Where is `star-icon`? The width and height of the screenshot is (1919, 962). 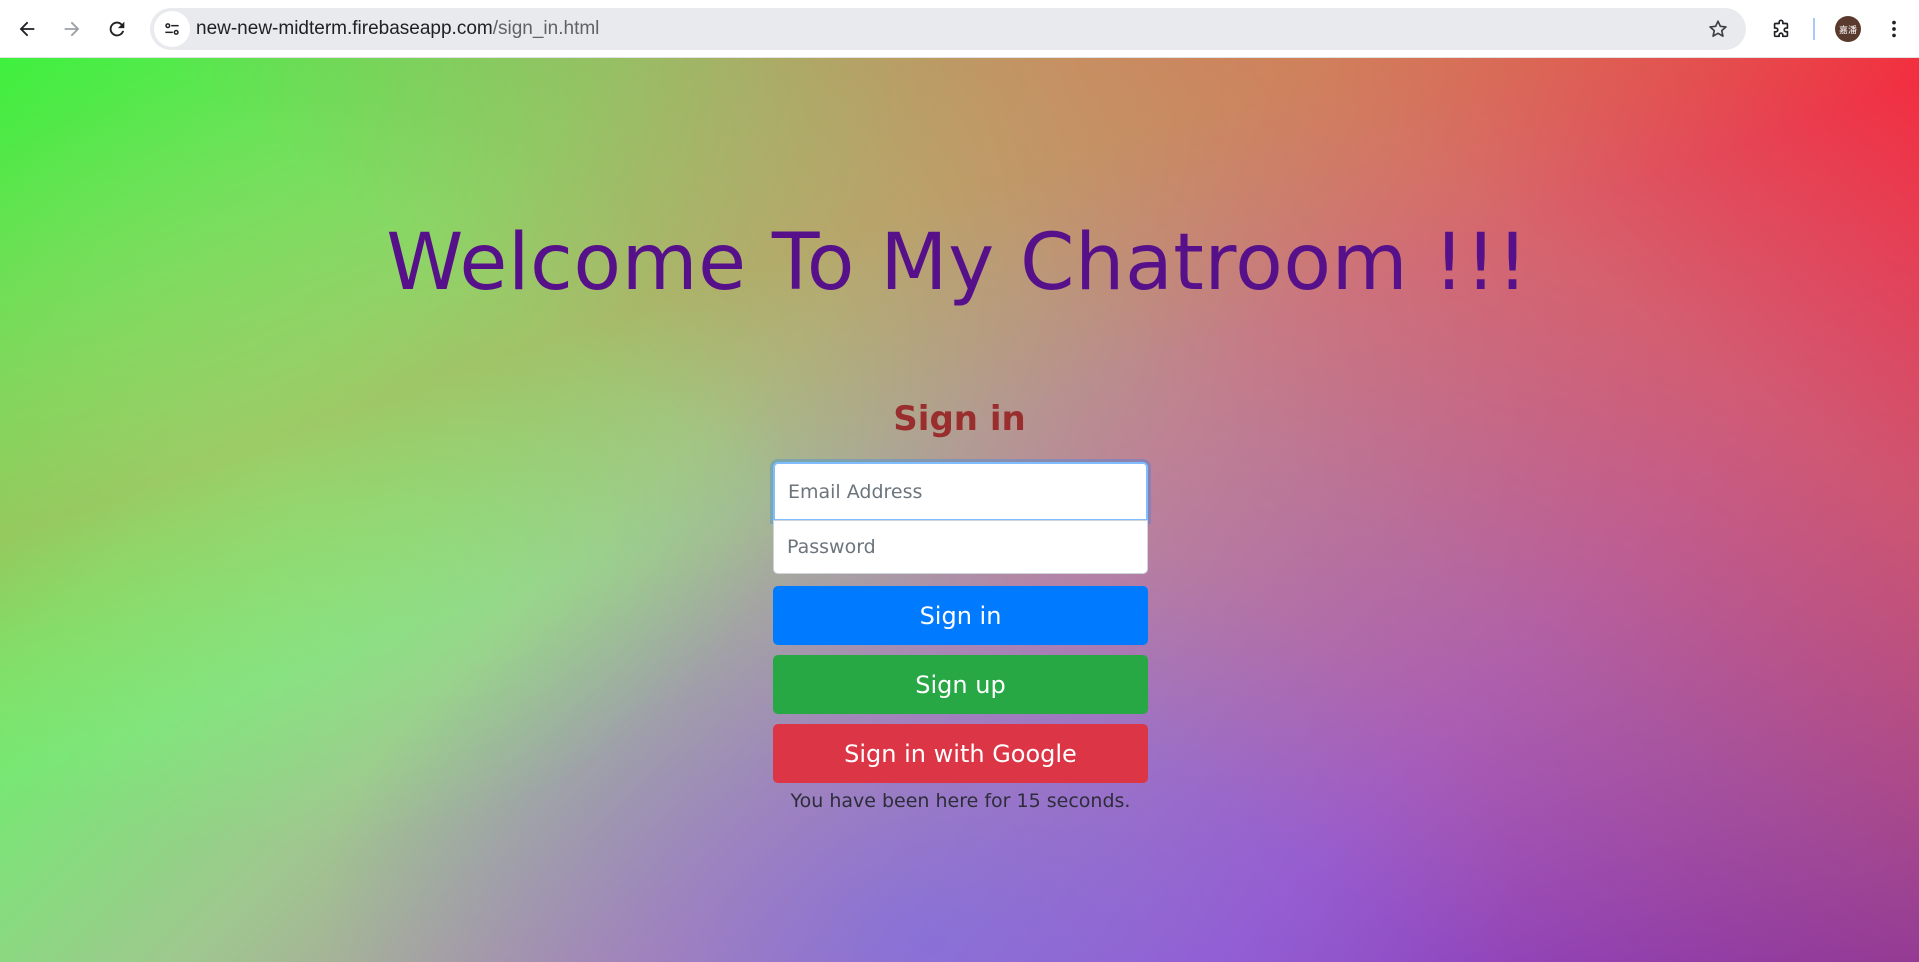
star-icon is located at coordinates (1718, 28).